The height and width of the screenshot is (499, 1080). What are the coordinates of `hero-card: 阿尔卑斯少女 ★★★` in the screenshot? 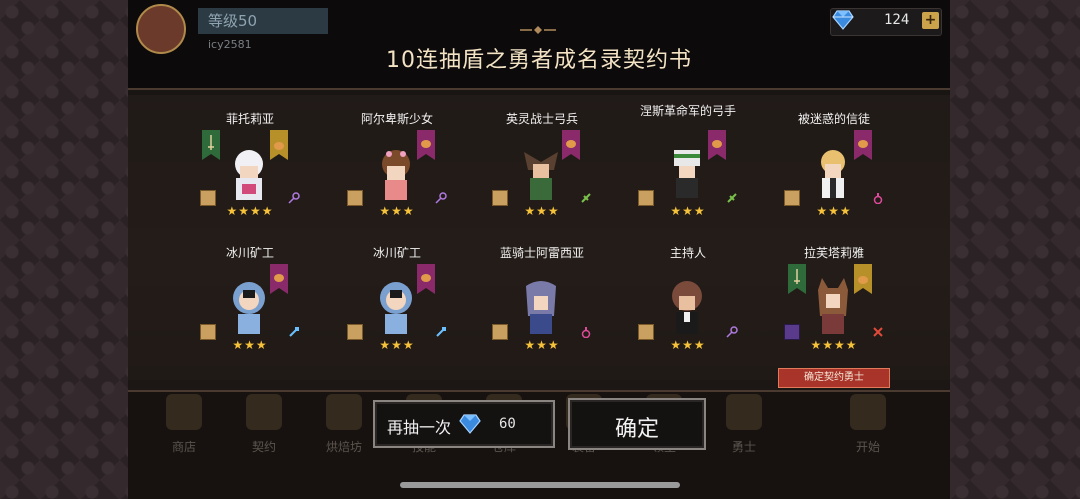 It's located at (397, 177).